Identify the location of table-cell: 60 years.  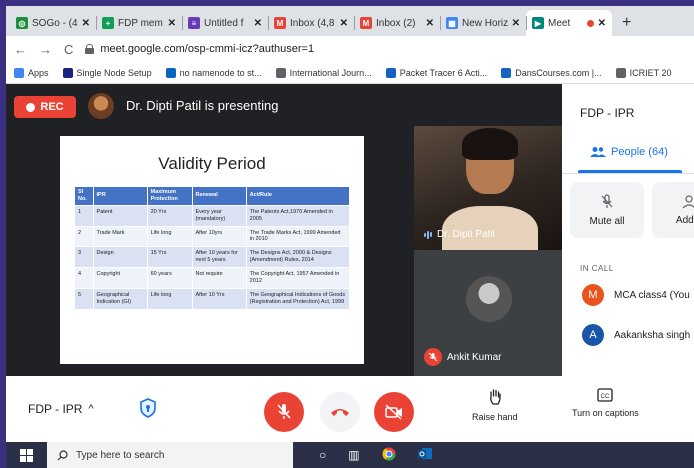
(169, 278).